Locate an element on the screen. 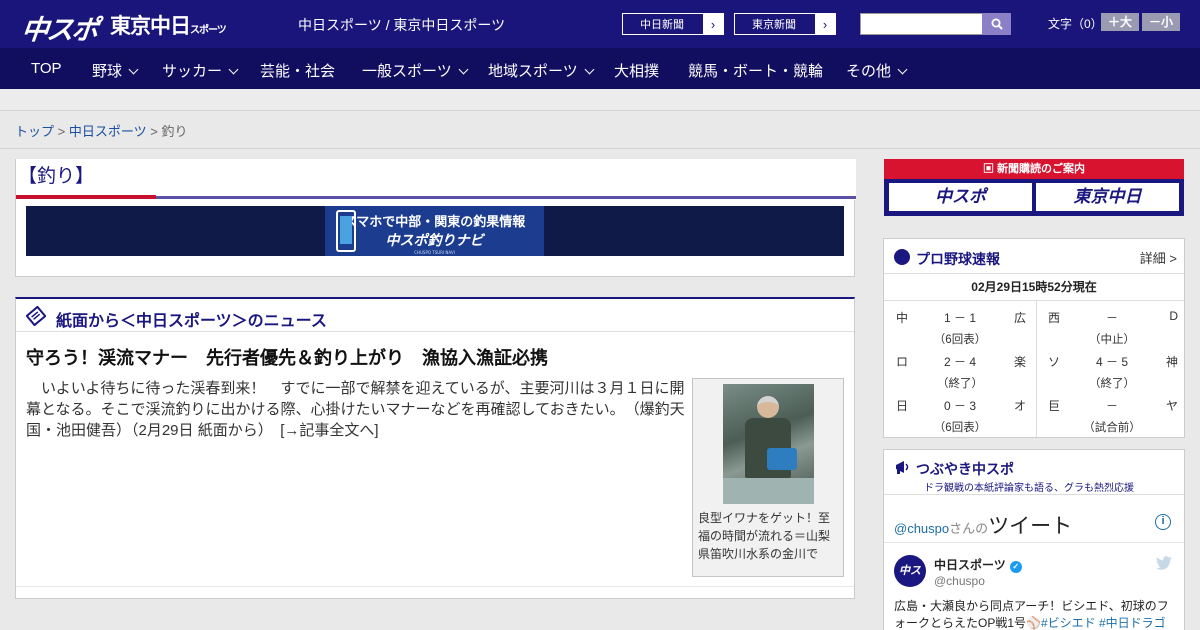 The image size is (1200, 630). nav-item-other: その他 is located at coordinates (877, 70).